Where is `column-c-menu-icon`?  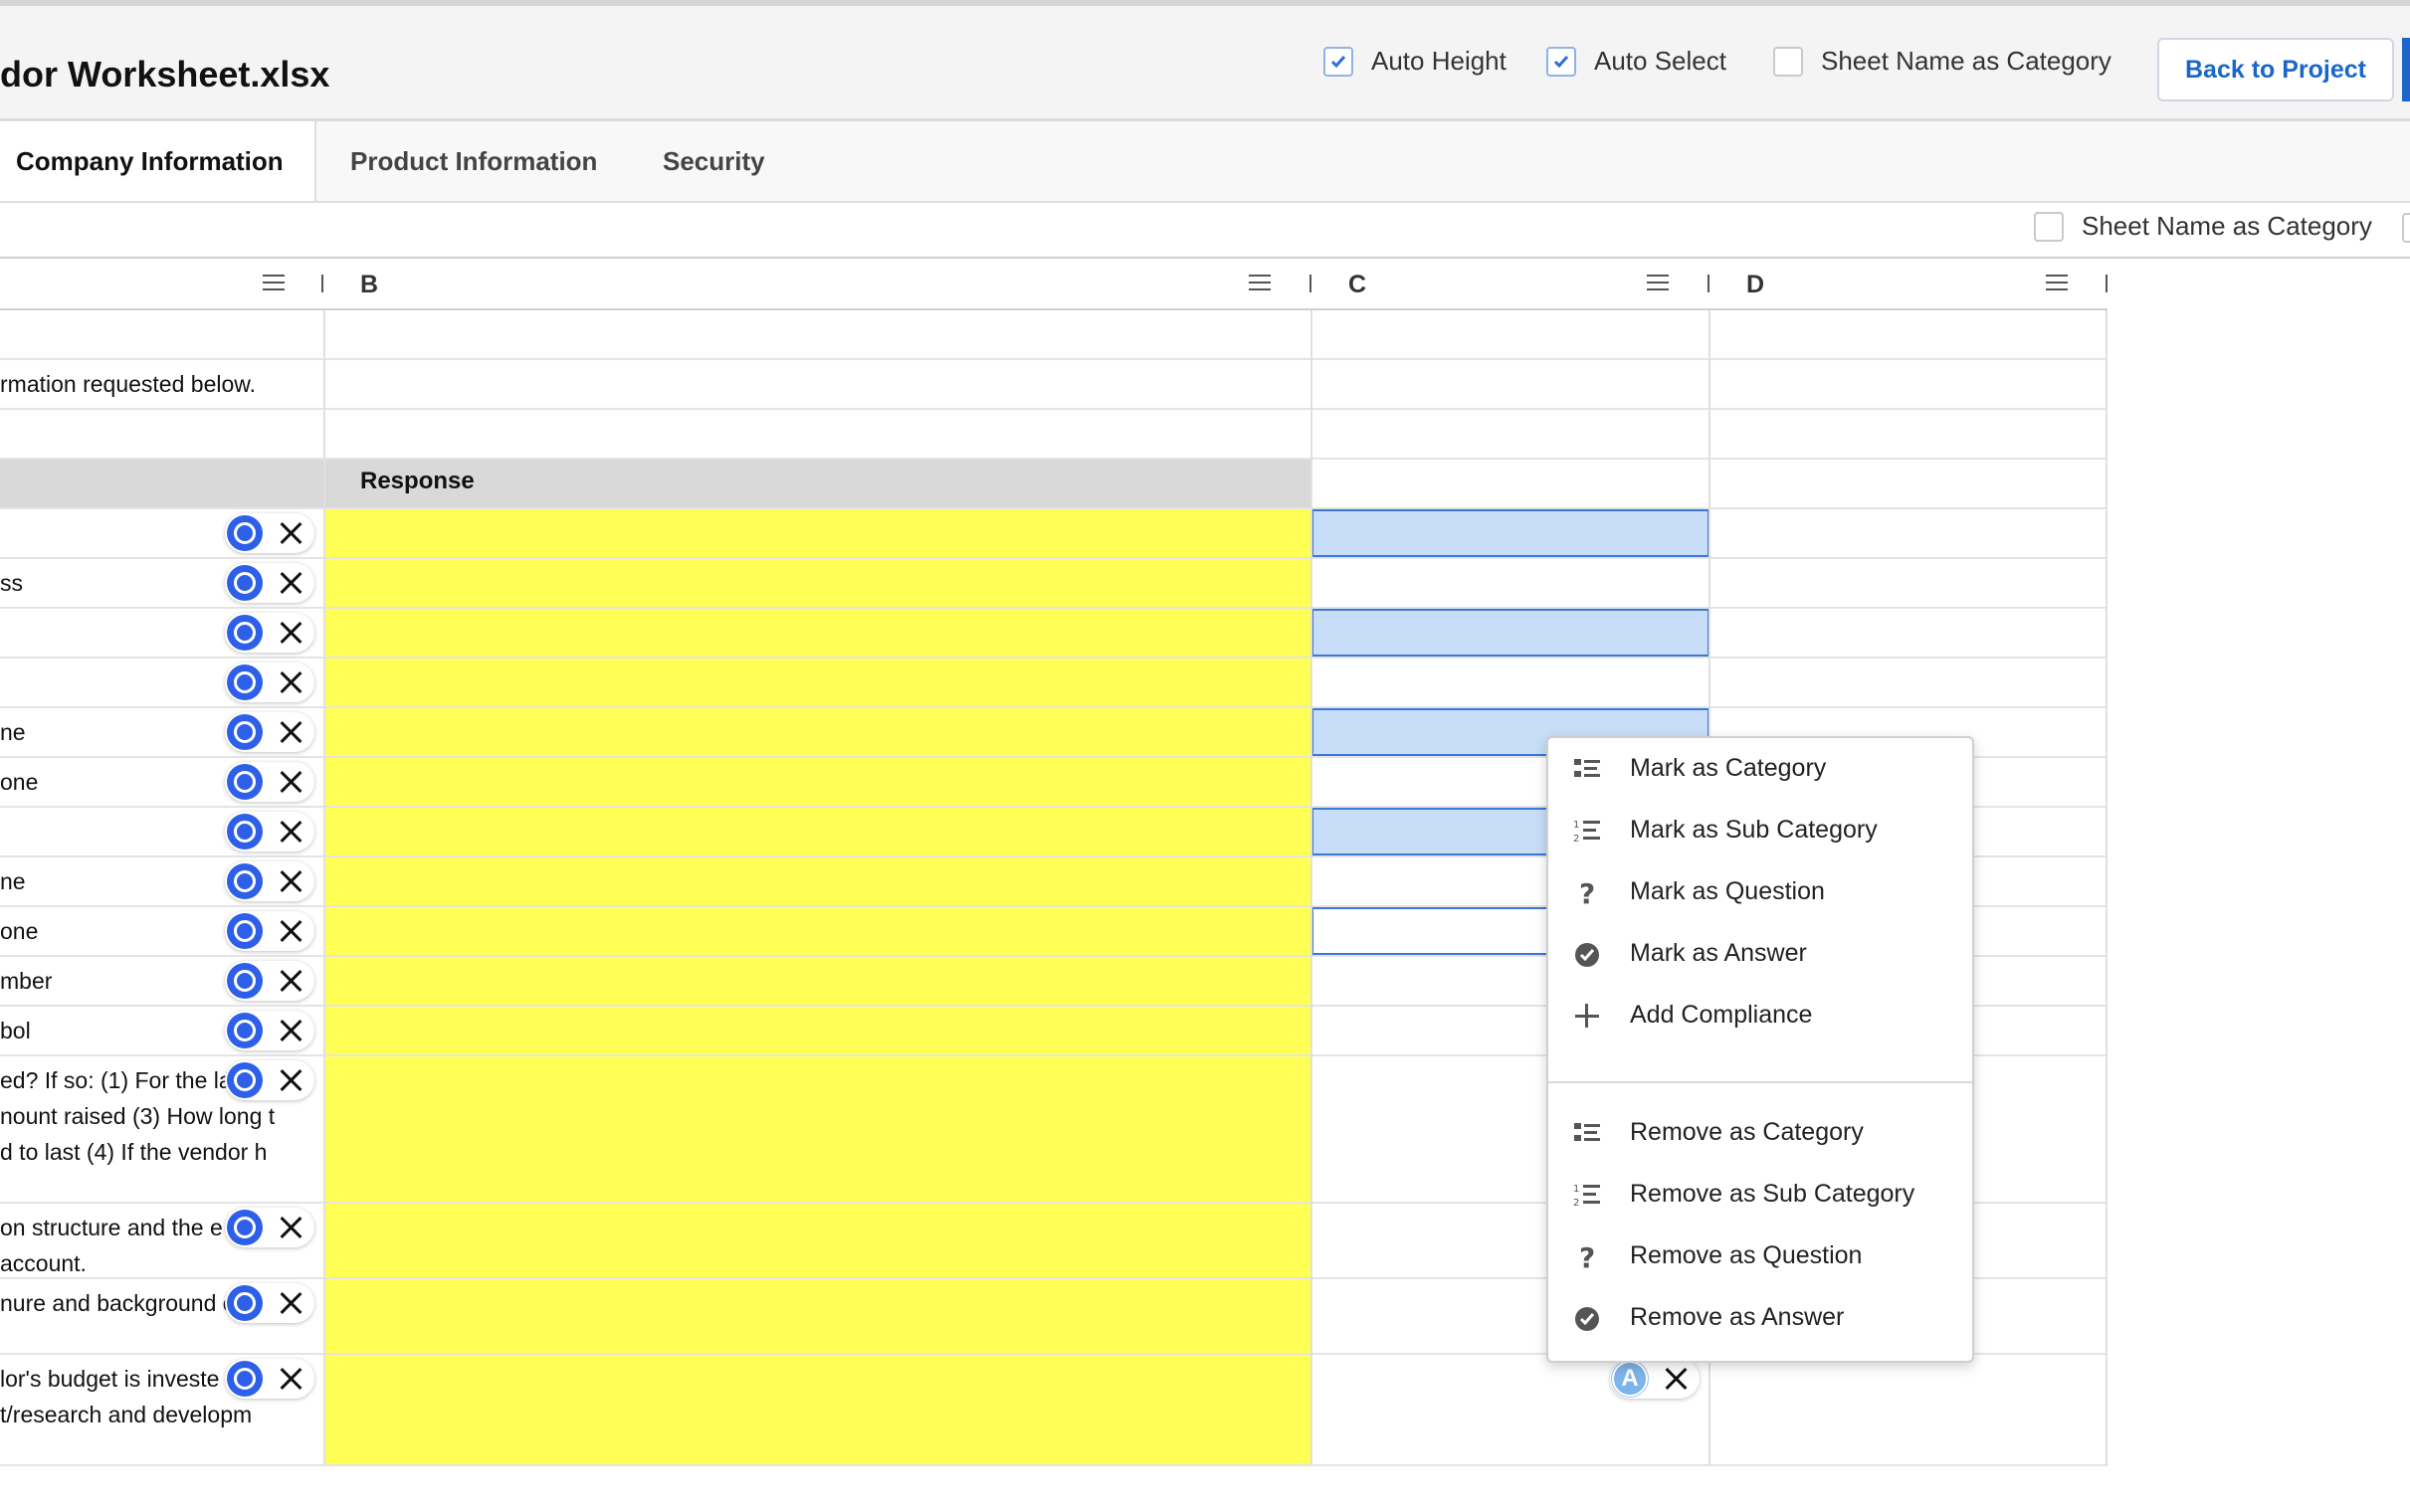
column-c-menu-icon is located at coordinates (1658, 282).